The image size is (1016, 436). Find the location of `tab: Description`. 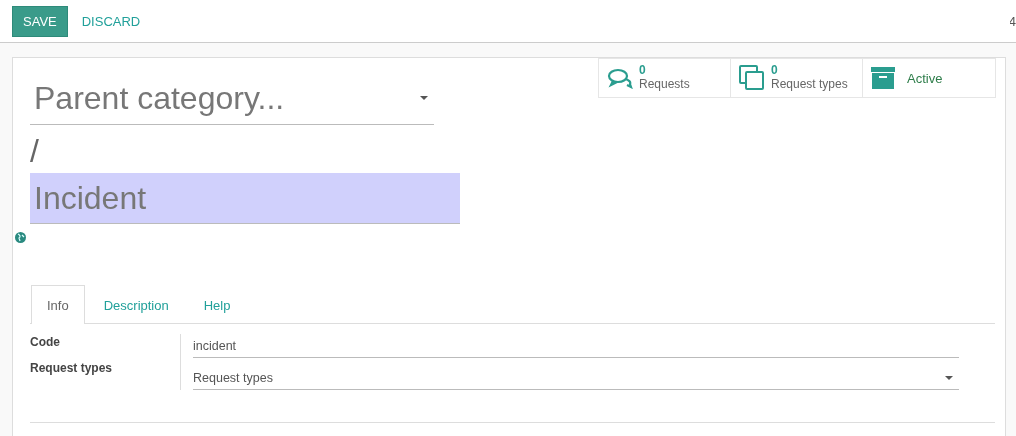

tab: Description is located at coordinates (136, 304).